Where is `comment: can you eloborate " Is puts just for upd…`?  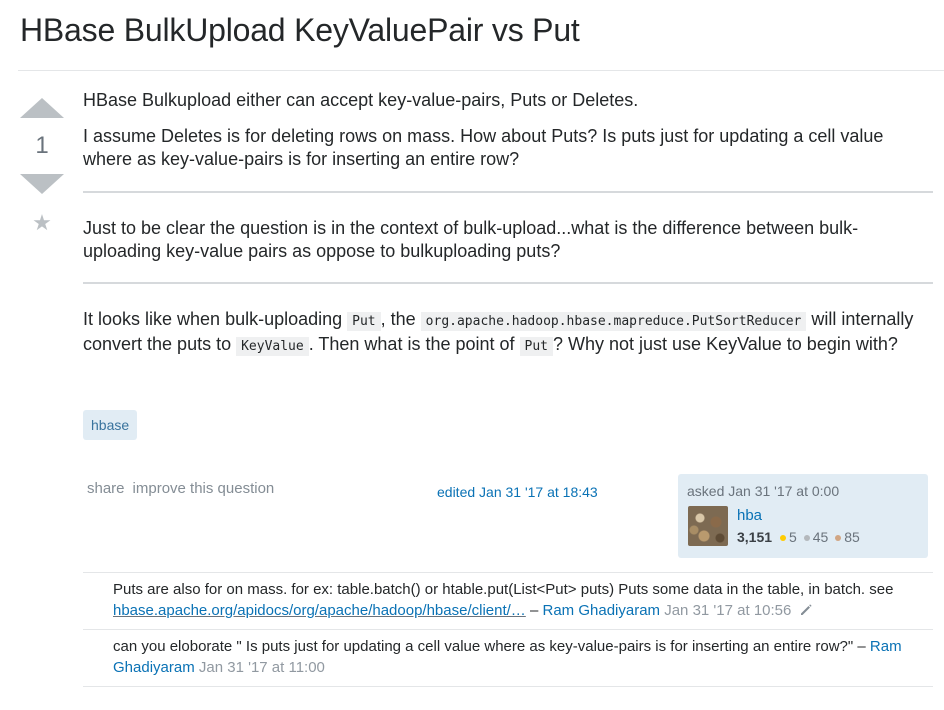 comment: can you eloborate " Is puts just for upd… is located at coordinates (508, 658).